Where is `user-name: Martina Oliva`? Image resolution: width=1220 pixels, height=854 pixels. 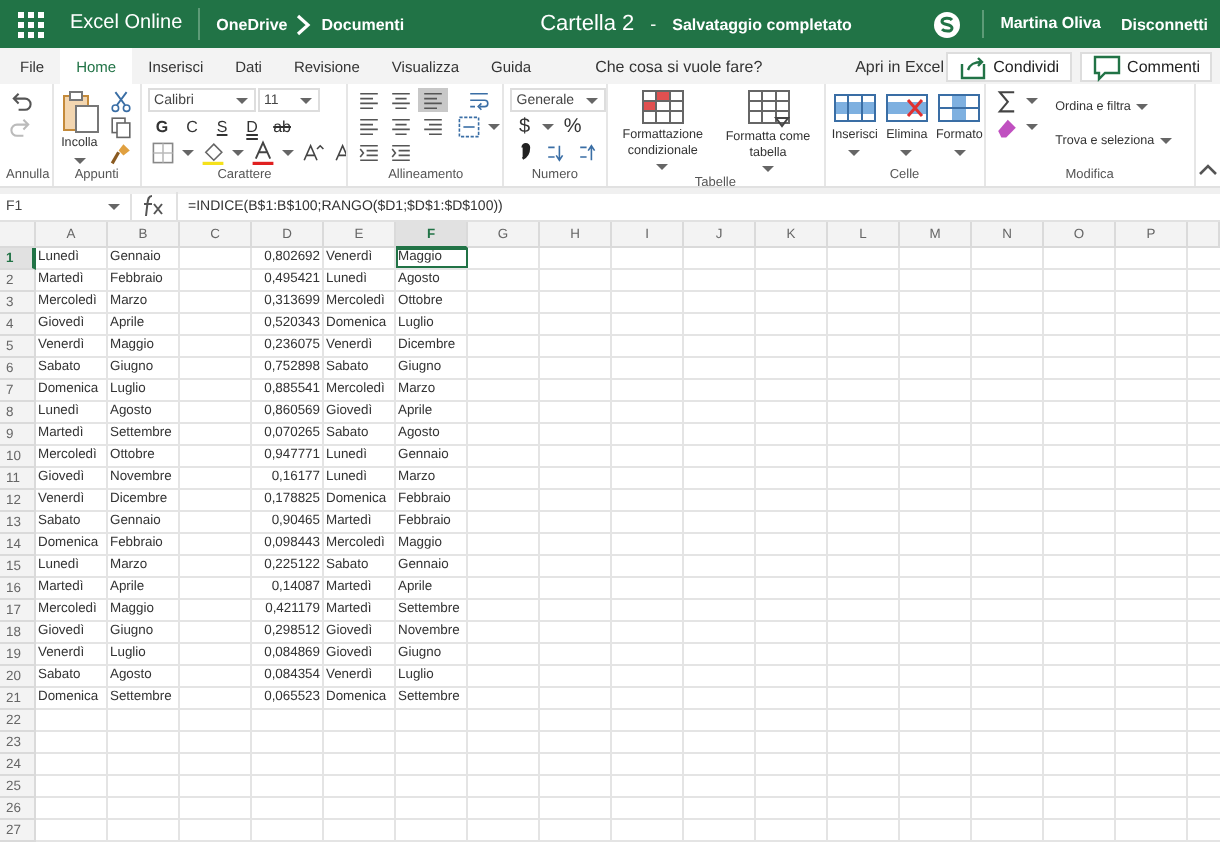 user-name: Martina Oliva is located at coordinates (1041, 24).